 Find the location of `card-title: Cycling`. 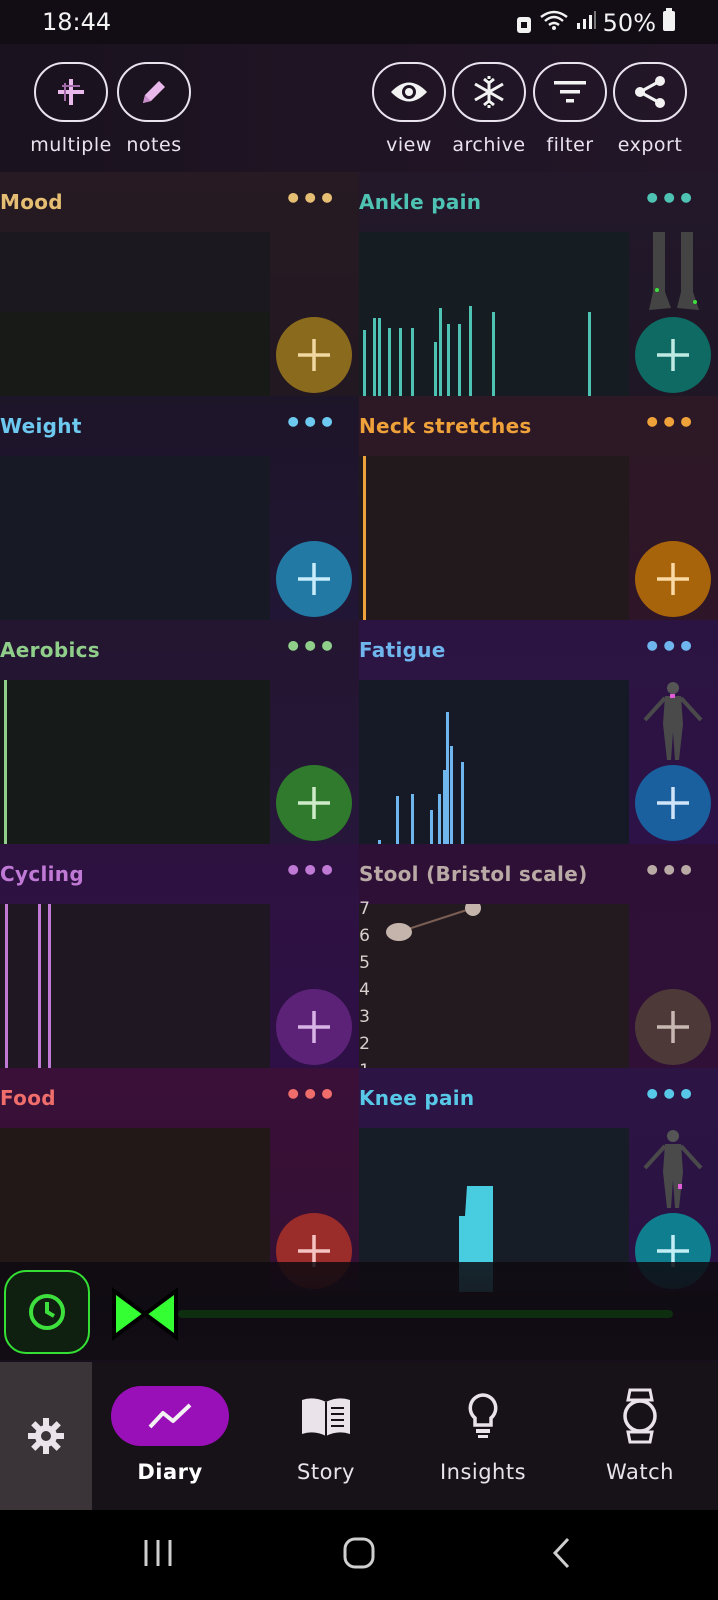

card-title: Cycling is located at coordinates (42, 874).